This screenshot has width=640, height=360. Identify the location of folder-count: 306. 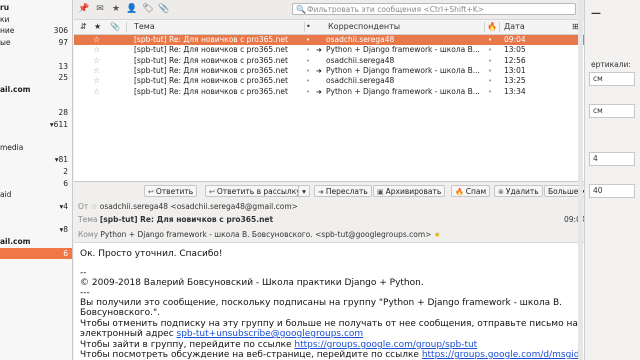
(60, 31).